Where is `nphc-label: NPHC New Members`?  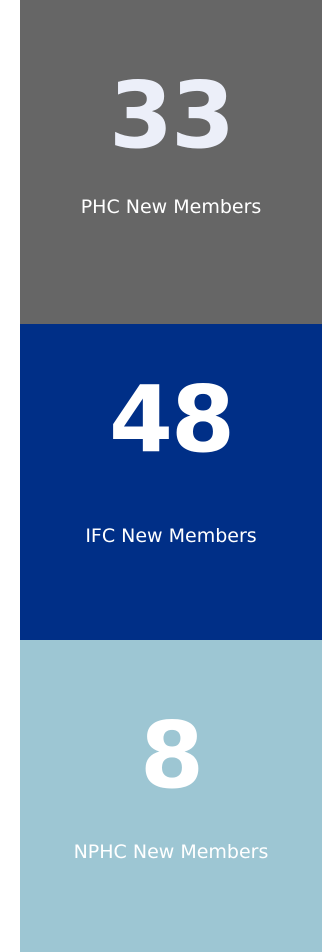
nphc-label: NPHC New Members is located at coordinates (171, 852).